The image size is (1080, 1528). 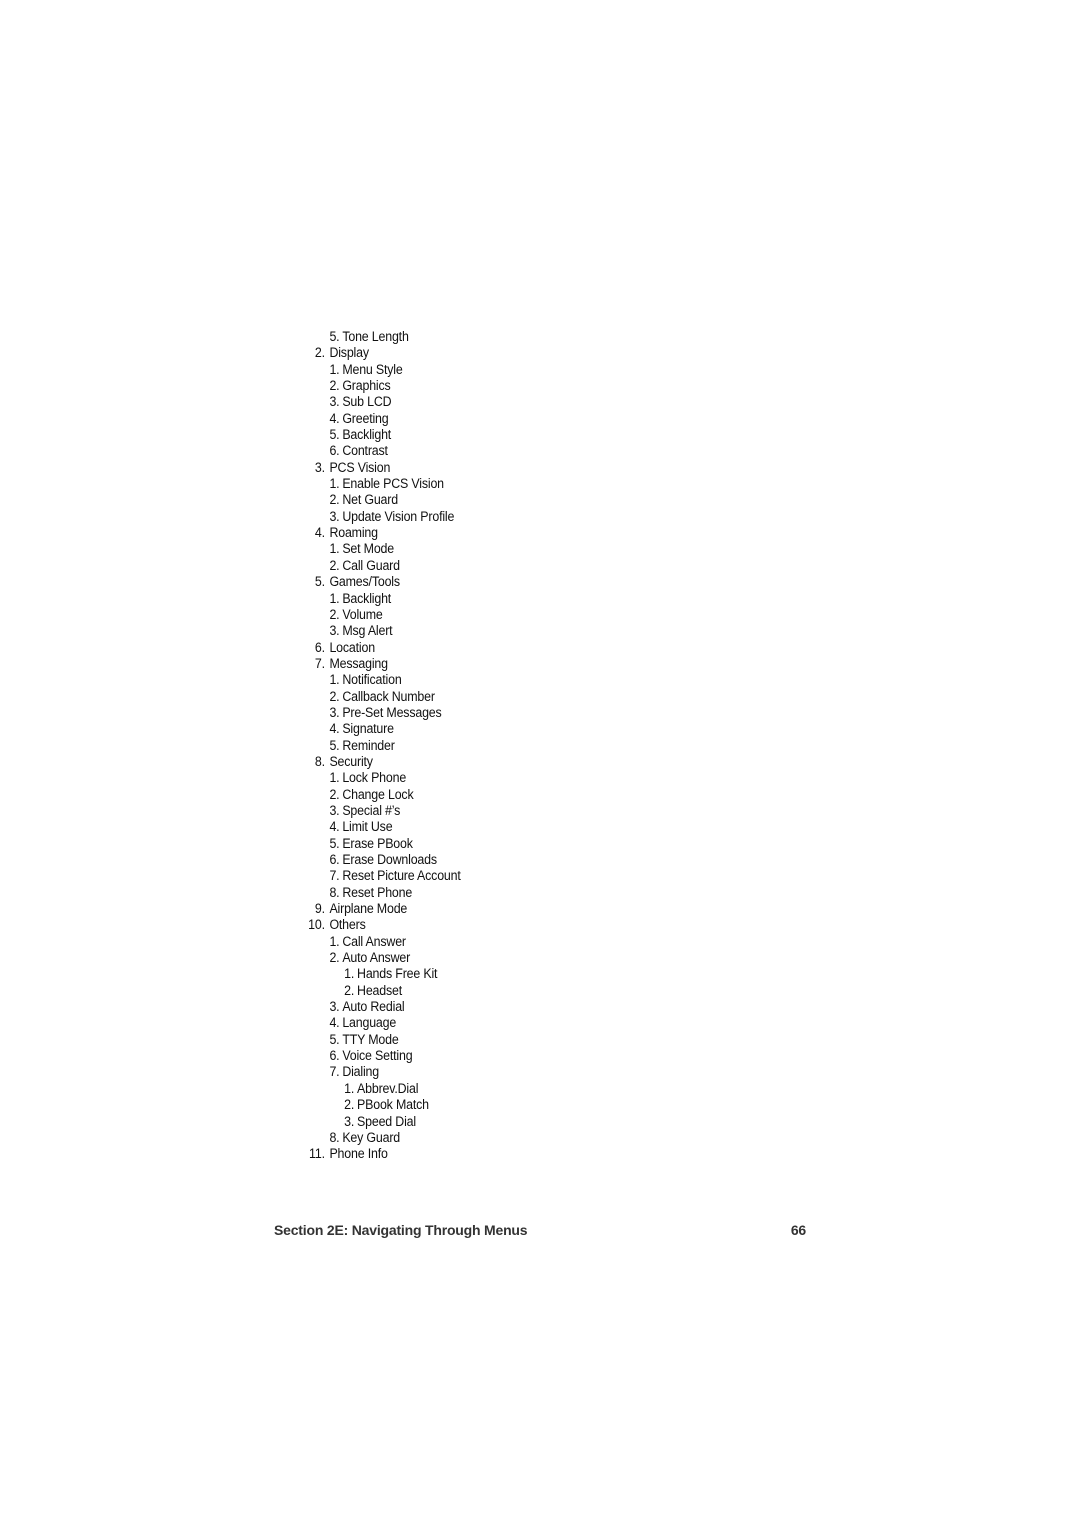 What do you see at coordinates (367, 402) in the screenshot?
I see `menu-item-label: Sub LCD` at bounding box center [367, 402].